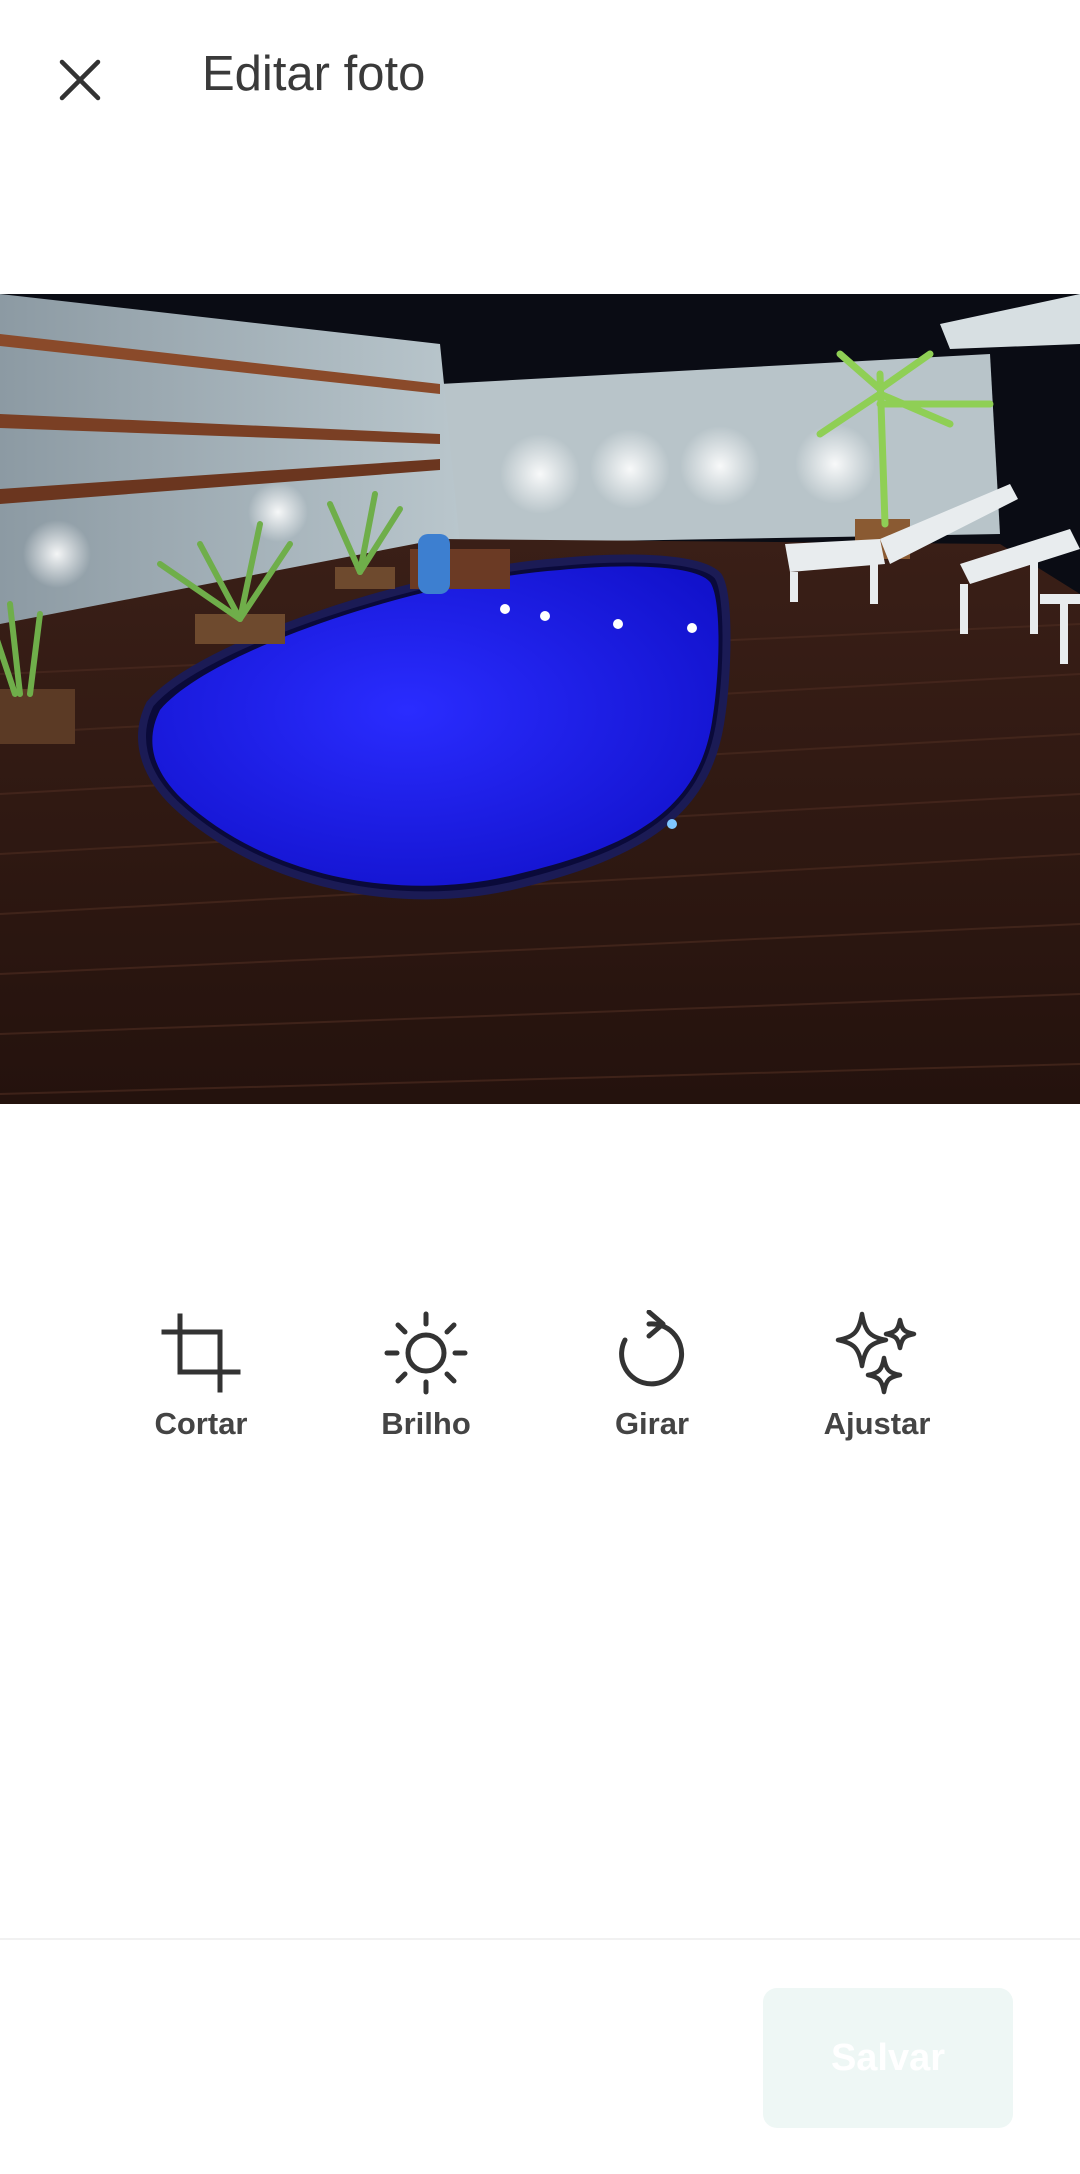 This screenshot has height=2174, width=1080. Describe the element at coordinates (540, 1390) in the screenshot. I see `edit-toolbar: Cortar Brilho Girar Ajustar` at that location.